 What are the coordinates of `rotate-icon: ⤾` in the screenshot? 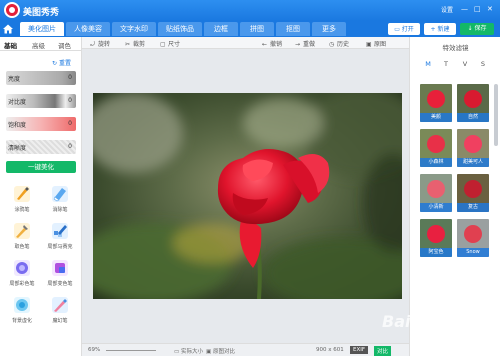 It's located at (92, 44).